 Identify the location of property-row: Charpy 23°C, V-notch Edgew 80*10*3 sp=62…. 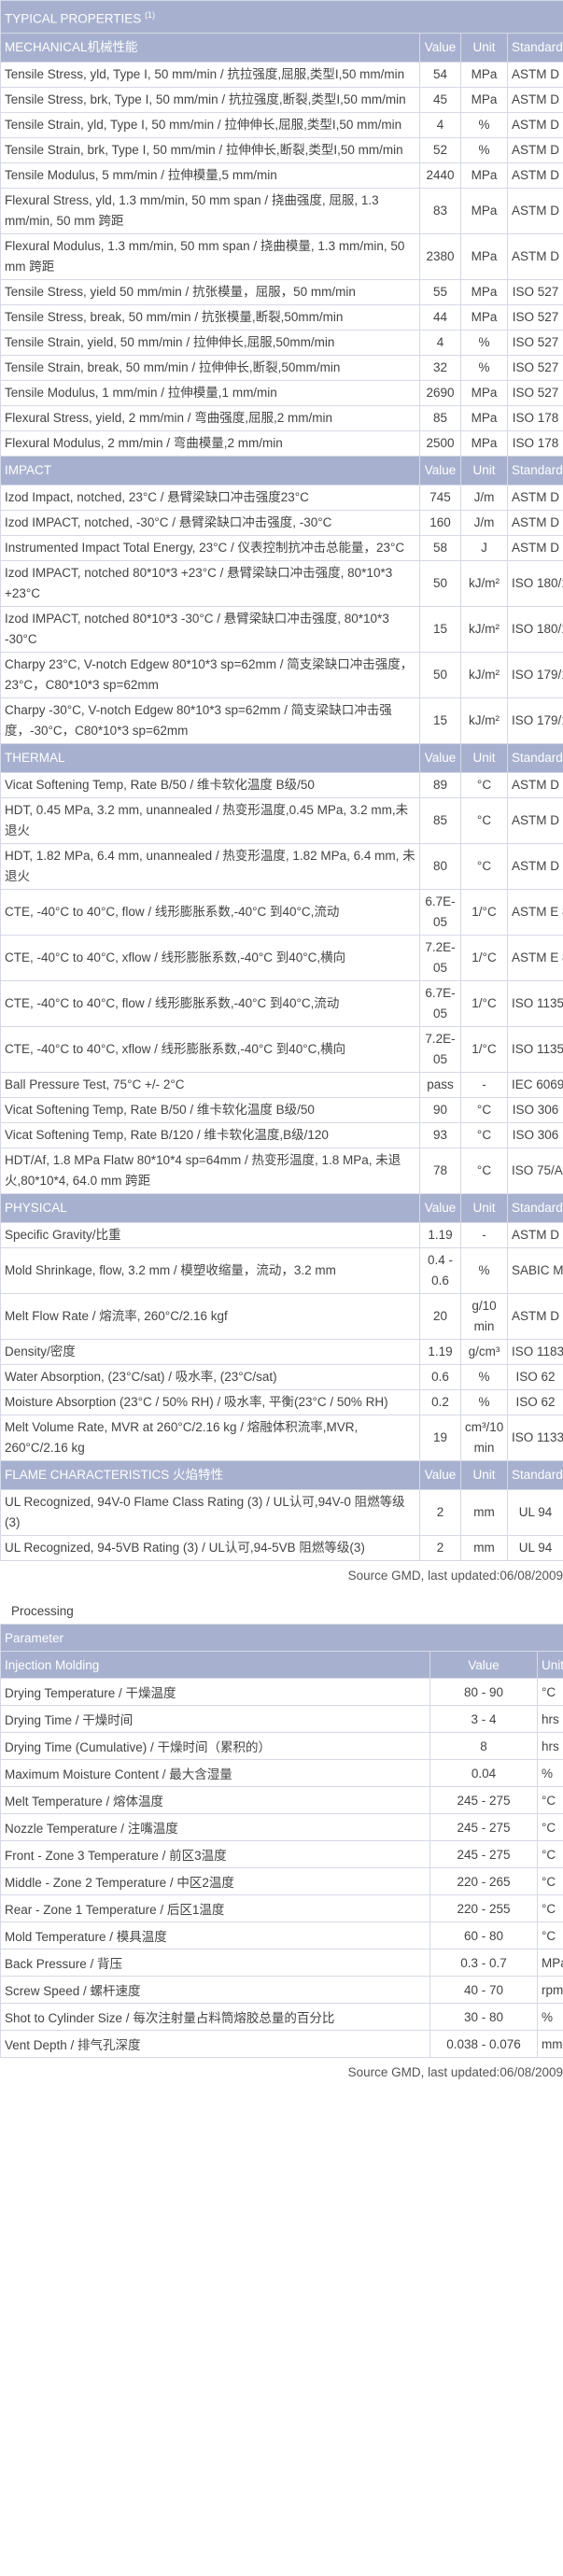
(281, 675).